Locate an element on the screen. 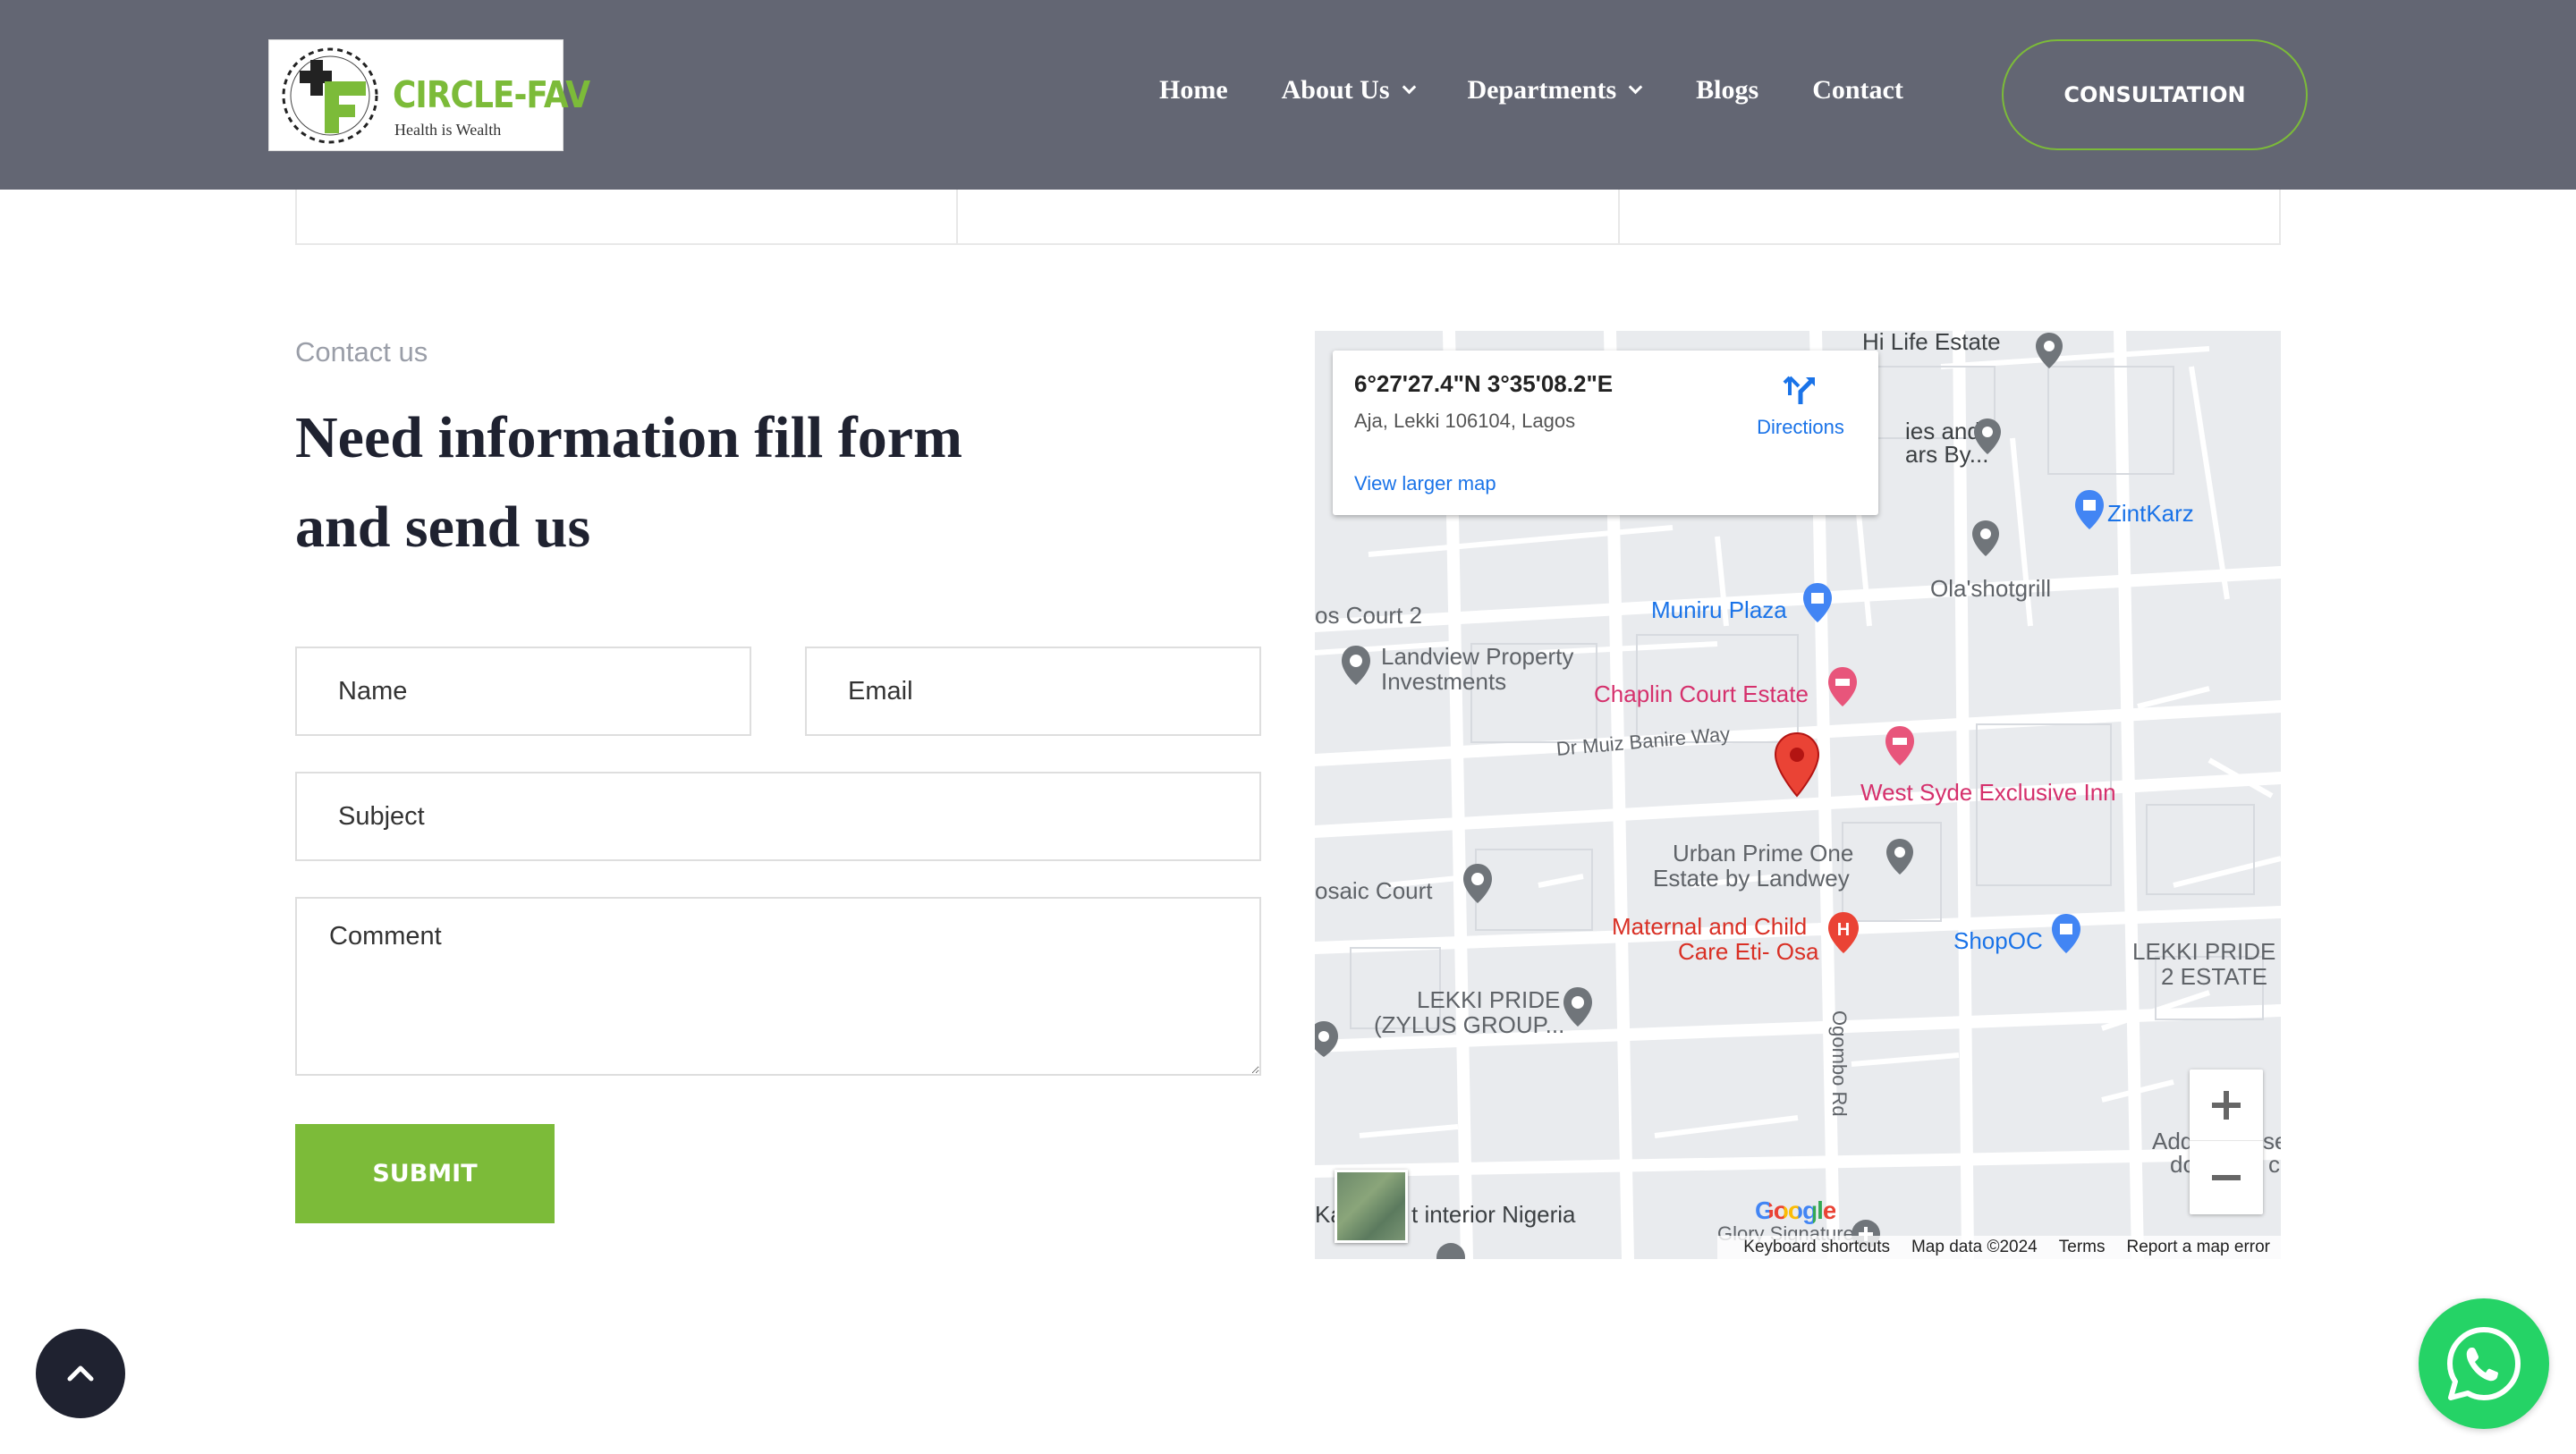 This screenshot has width=2576, height=1454. whatsapp-chat-button is located at coordinates (2484, 1363).